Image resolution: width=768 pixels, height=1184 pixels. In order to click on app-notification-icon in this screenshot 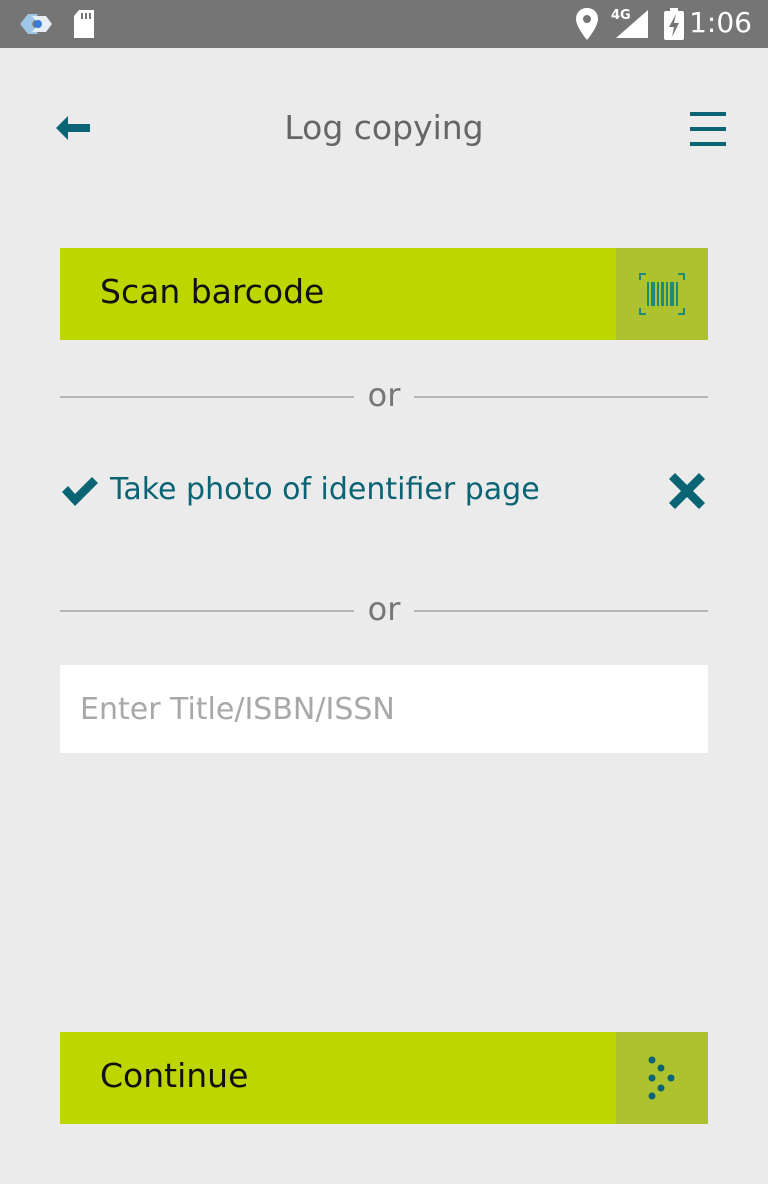, I will do `click(36, 24)`.